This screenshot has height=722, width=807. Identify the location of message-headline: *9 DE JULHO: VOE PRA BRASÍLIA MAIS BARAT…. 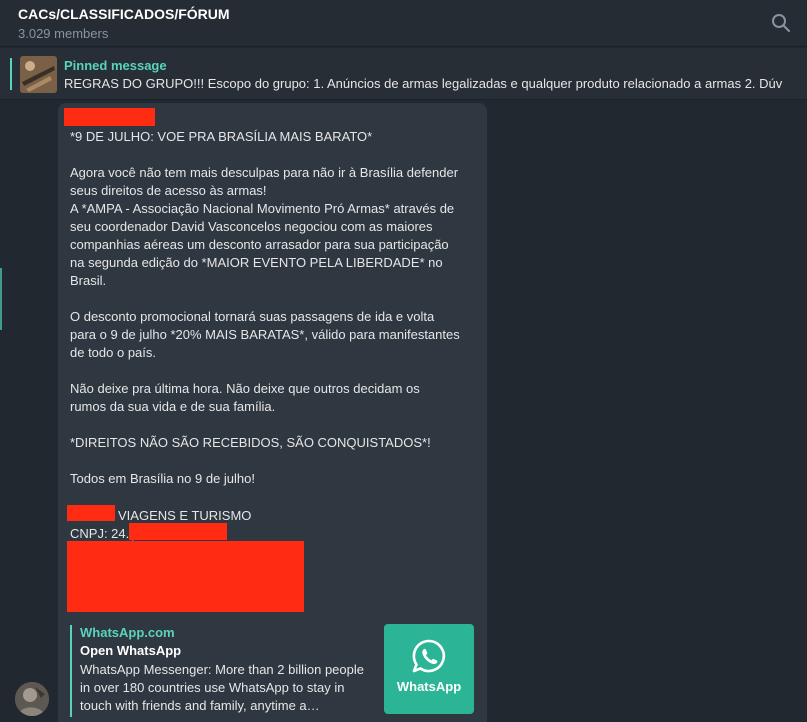
(221, 136).